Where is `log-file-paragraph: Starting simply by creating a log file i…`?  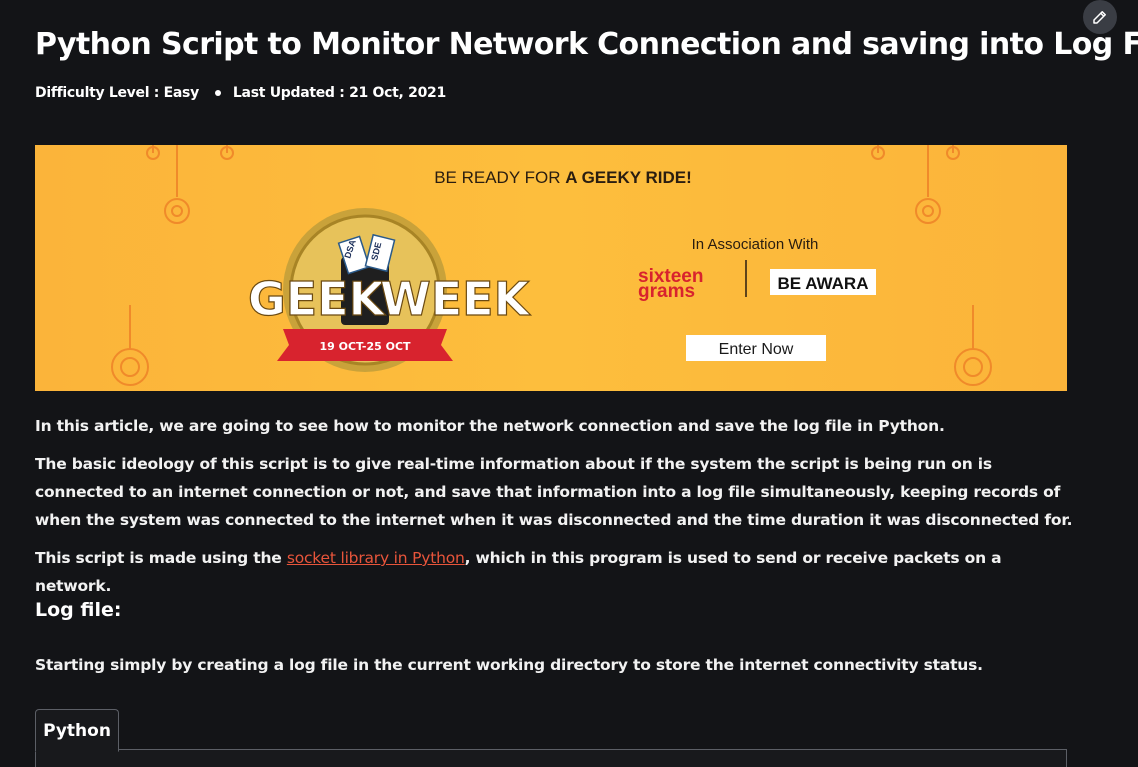
log-file-paragraph: Starting simply by creating a log file i… is located at coordinates (509, 665).